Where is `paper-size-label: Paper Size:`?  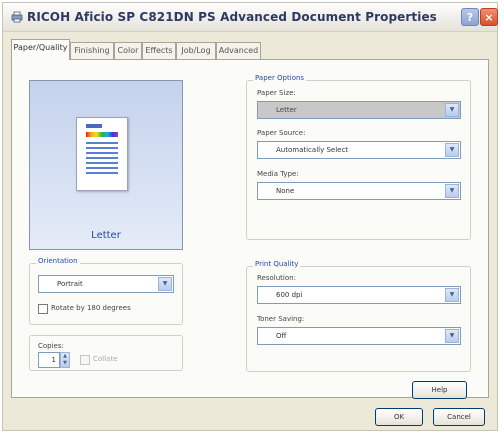 paper-size-label: Paper Size: is located at coordinates (276, 93).